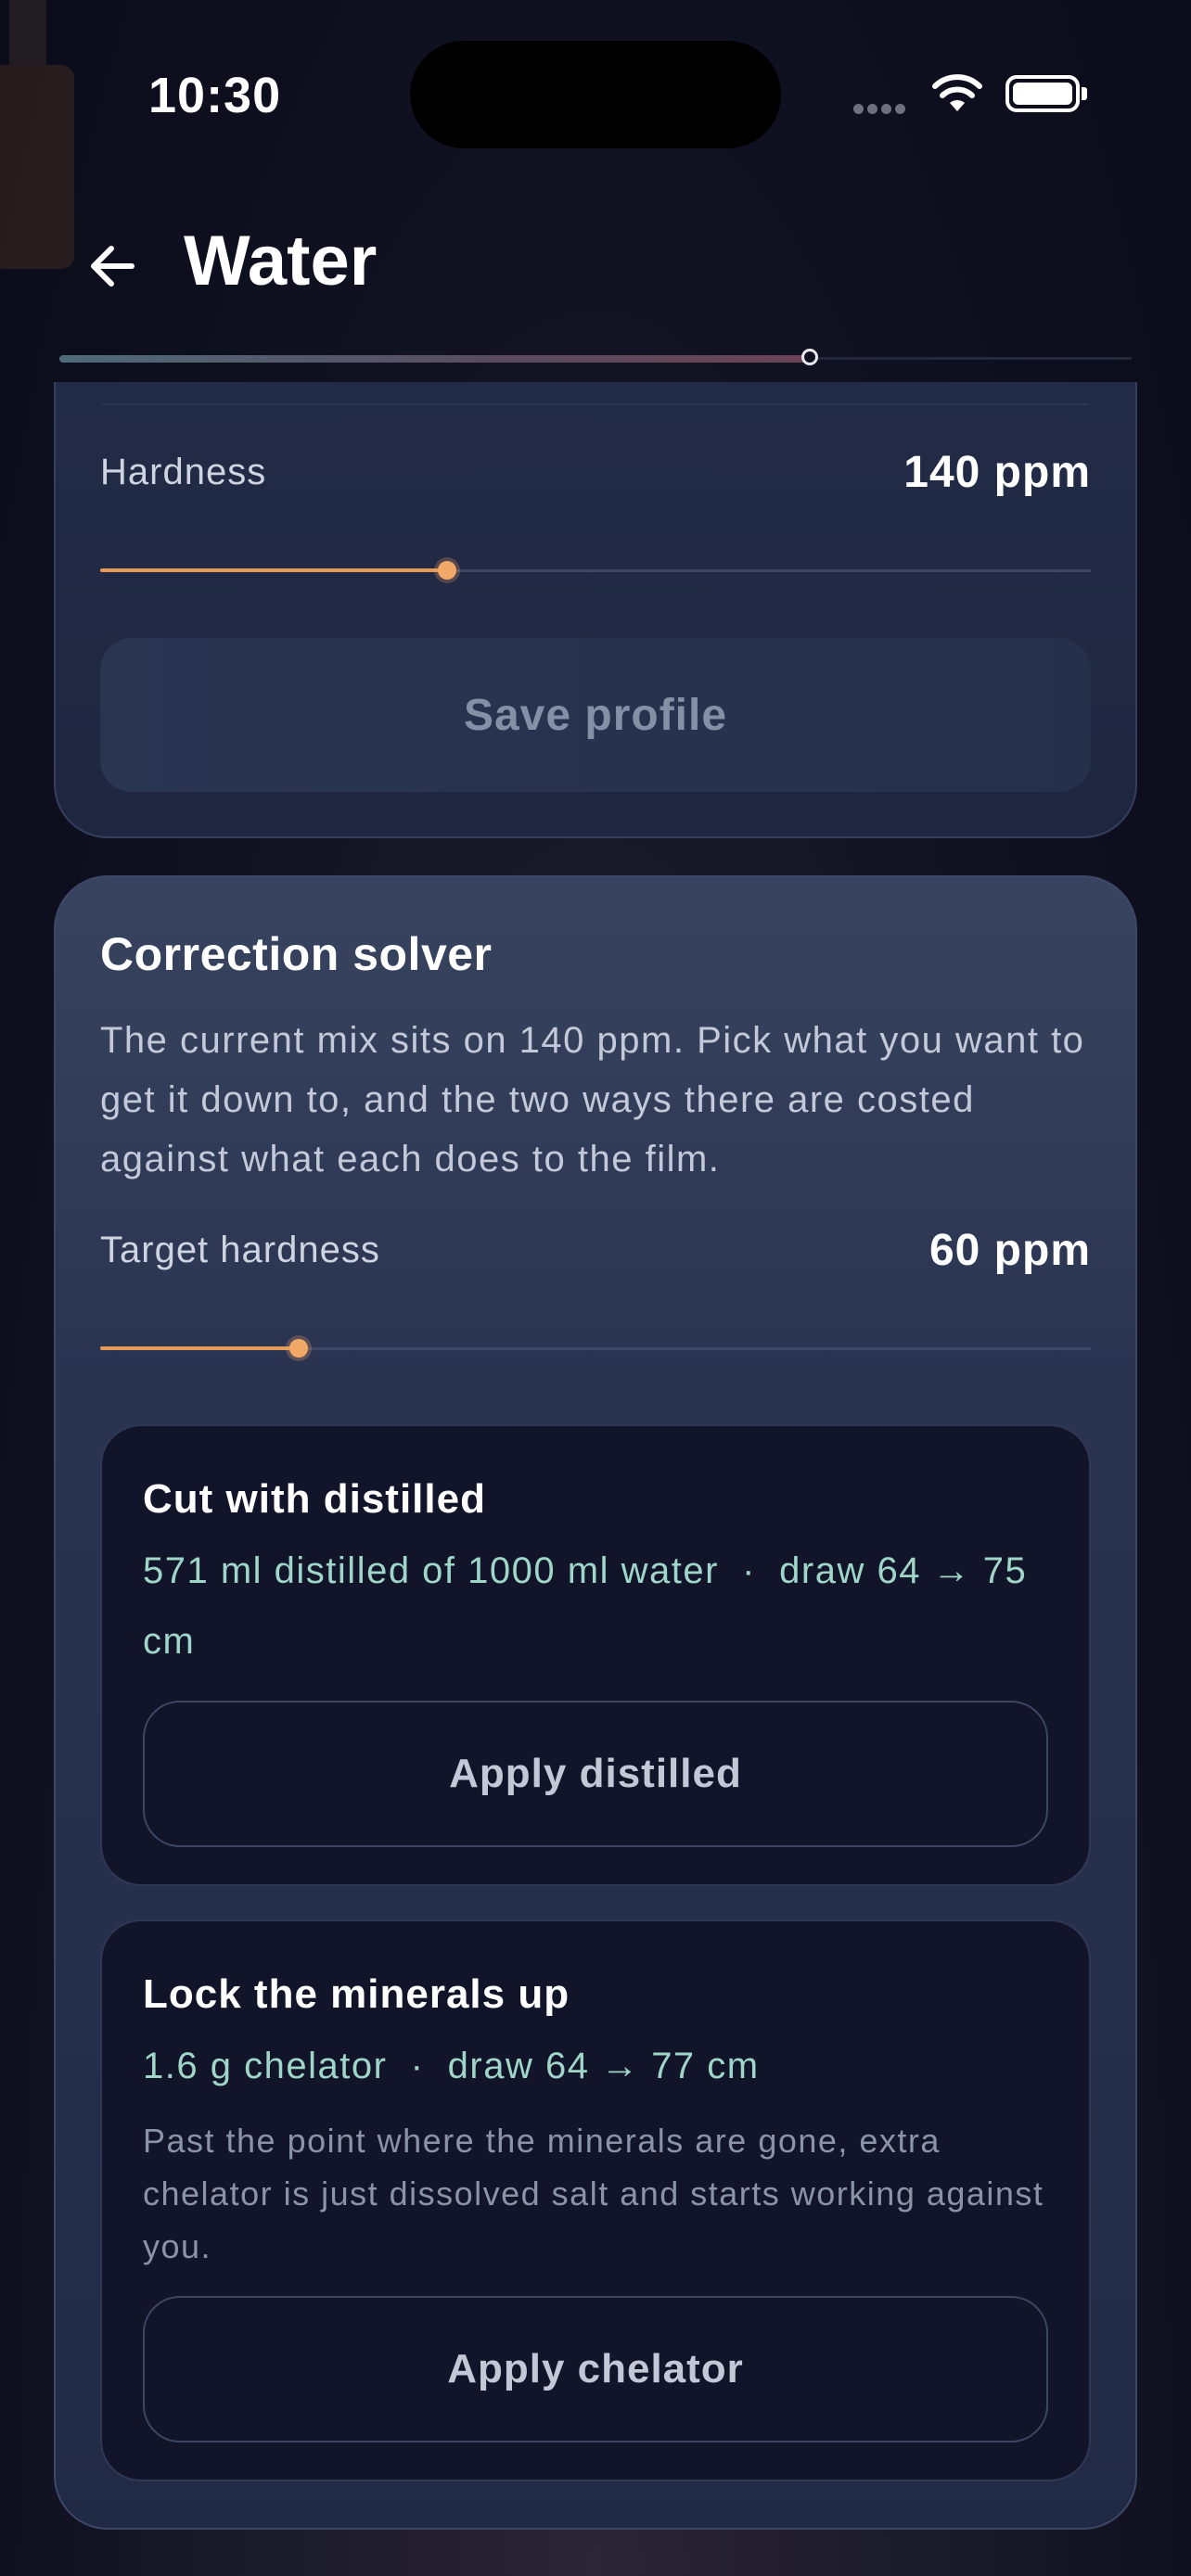 This screenshot has height=2576, width=1191. Describe the element at coordinates (298, 1348) in the screenshot. I see `target-slider-thumb` at that location.